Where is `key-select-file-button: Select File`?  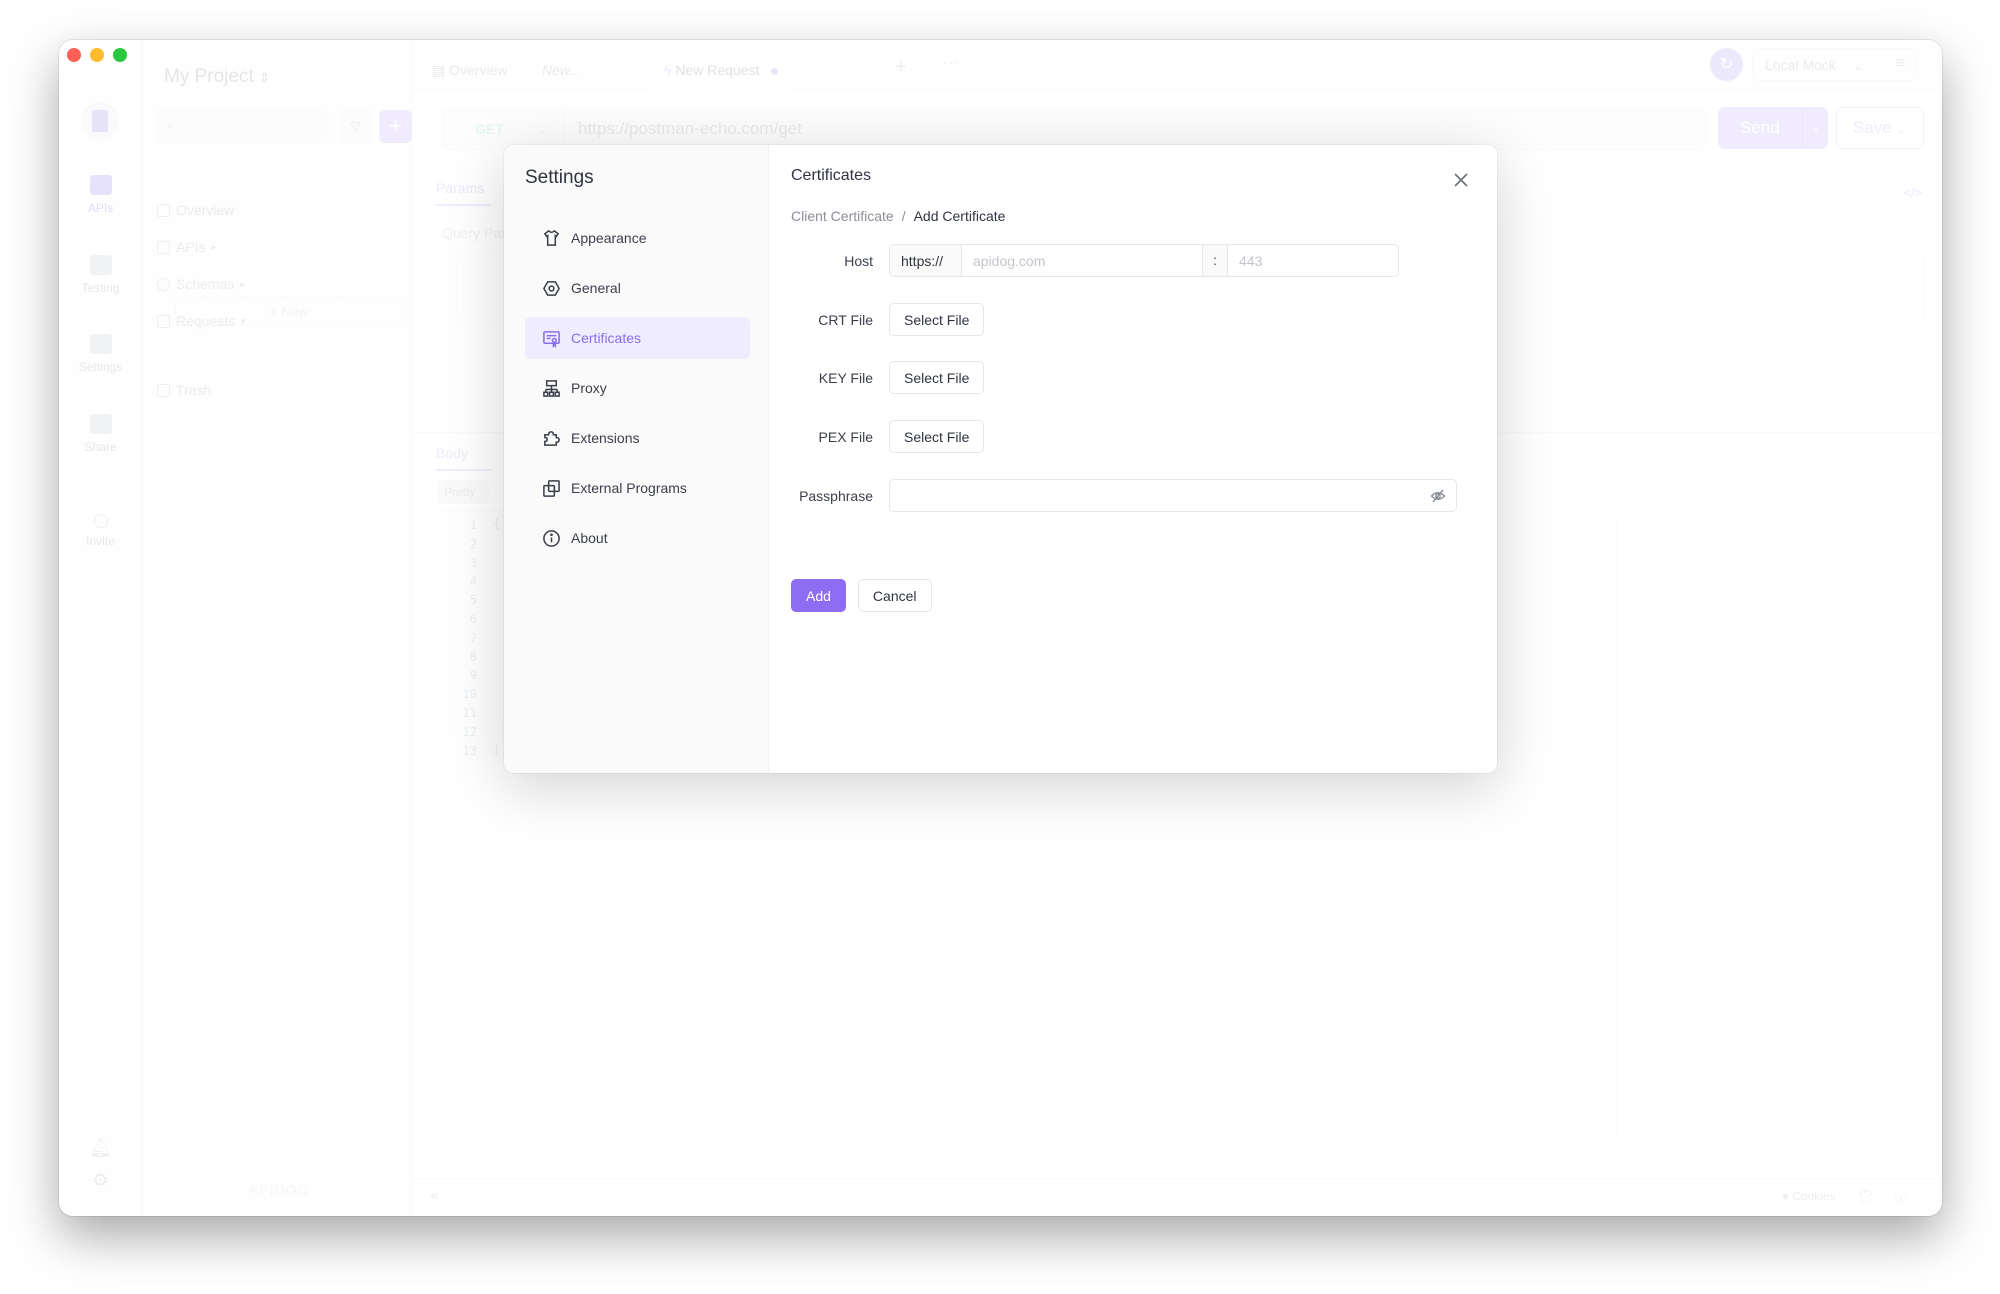
key-select-file-button: Select File is located at coordinates (937, 377).